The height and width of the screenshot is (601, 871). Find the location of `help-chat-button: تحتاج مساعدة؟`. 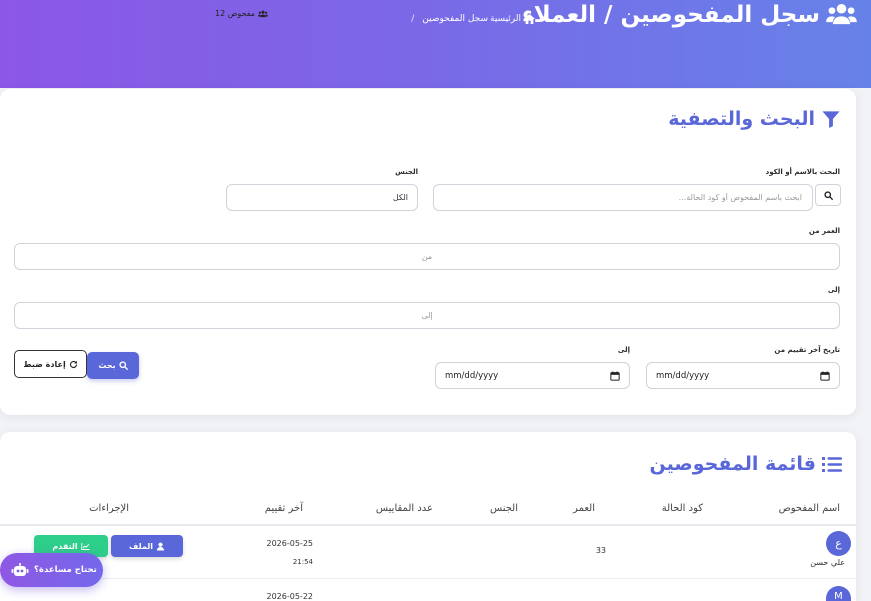

help-chat-button: تحتاج مساعدة؟ is located at coordinates (51, 570).